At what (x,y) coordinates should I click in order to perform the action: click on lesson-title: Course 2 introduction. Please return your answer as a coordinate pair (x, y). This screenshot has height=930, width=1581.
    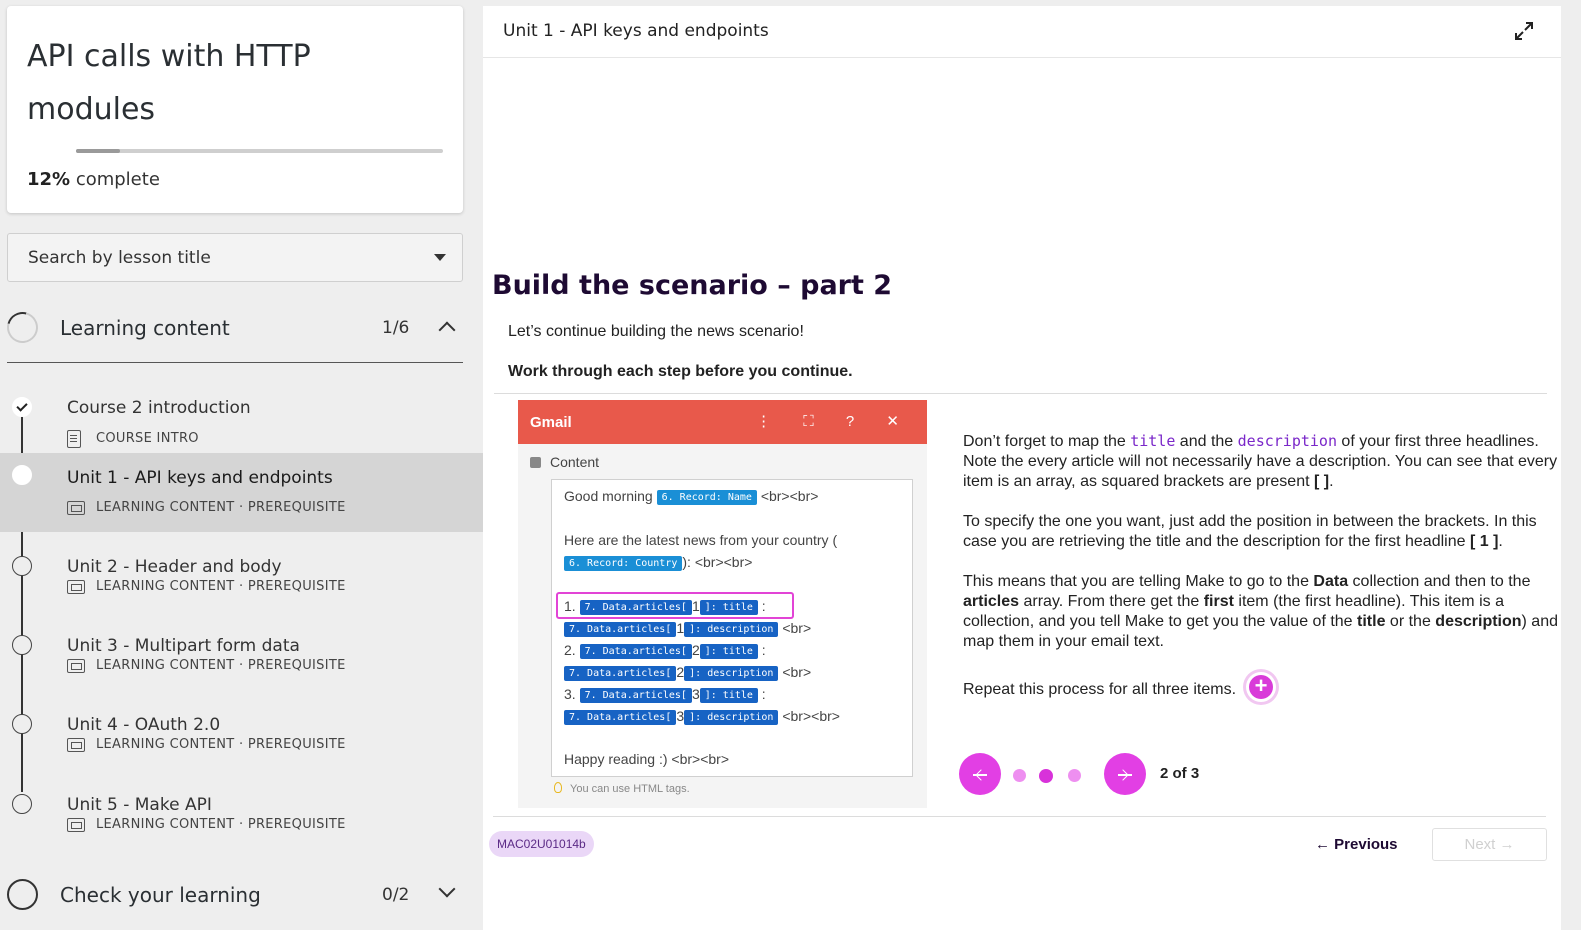
    Looking at the image, I should click on (159, 408).